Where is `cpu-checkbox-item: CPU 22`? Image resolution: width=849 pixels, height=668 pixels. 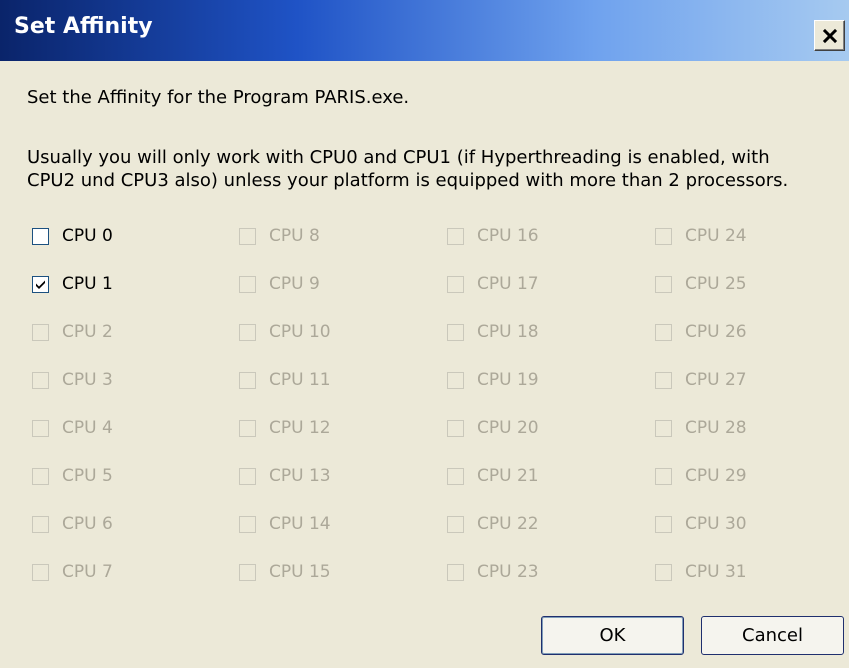 cpu-checkbox-item: CPU 22 is located at coordinates (493, 524).